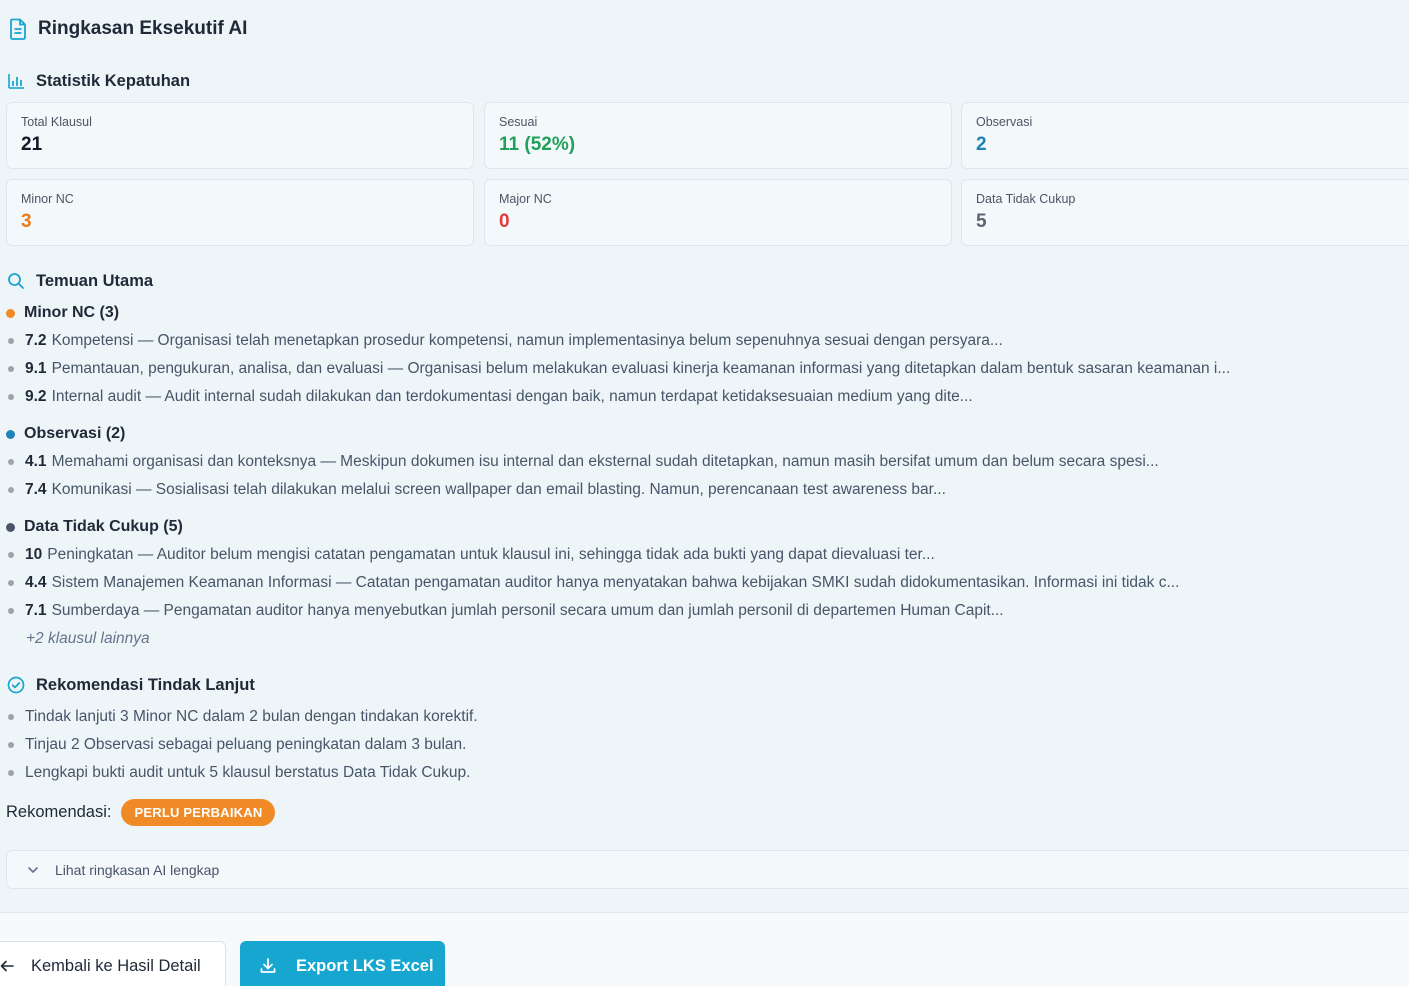  I want to click on back-button: Kembali ke Hasil Detail, so click(113, 963).